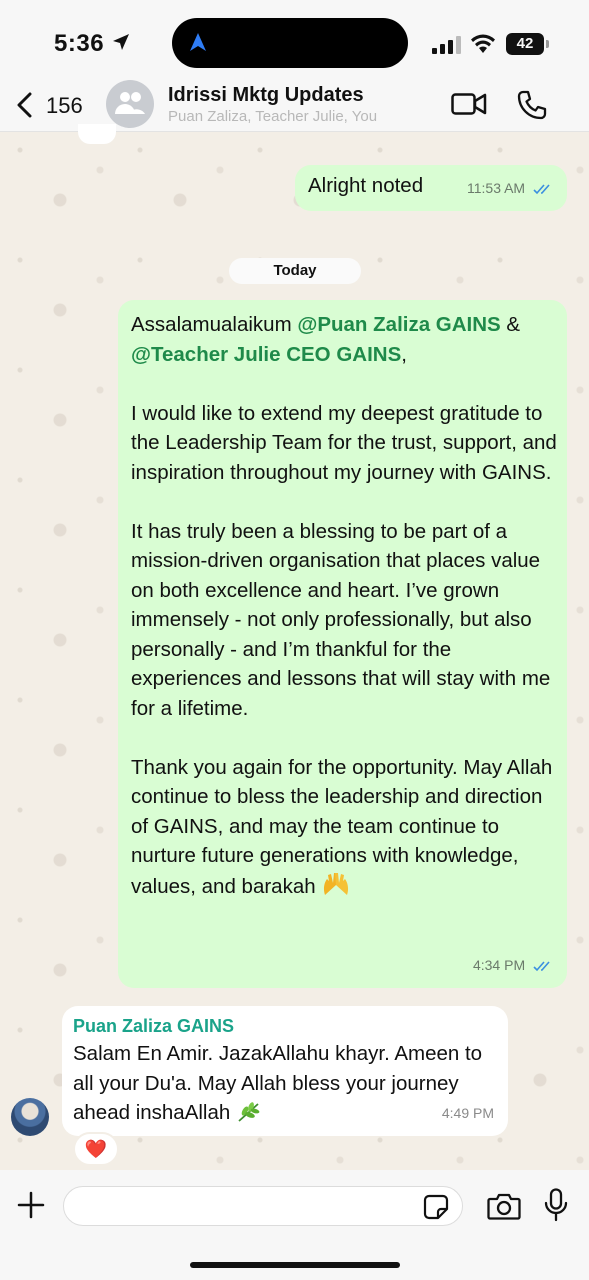  What do you see at coordinates (431, 188) in the screenshot?
I see `outgoing-message: Alright noted 11:53 AM` at bounding box center [431, 188].